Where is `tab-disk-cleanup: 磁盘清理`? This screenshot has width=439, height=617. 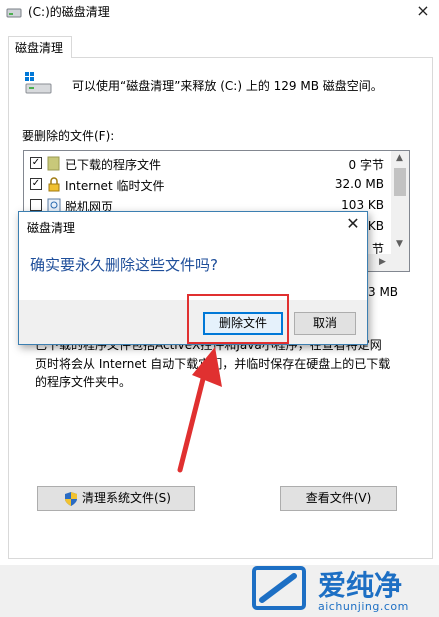
tab-disk-cleanup: 磁盘清理 is located at coordinates (40, 47).